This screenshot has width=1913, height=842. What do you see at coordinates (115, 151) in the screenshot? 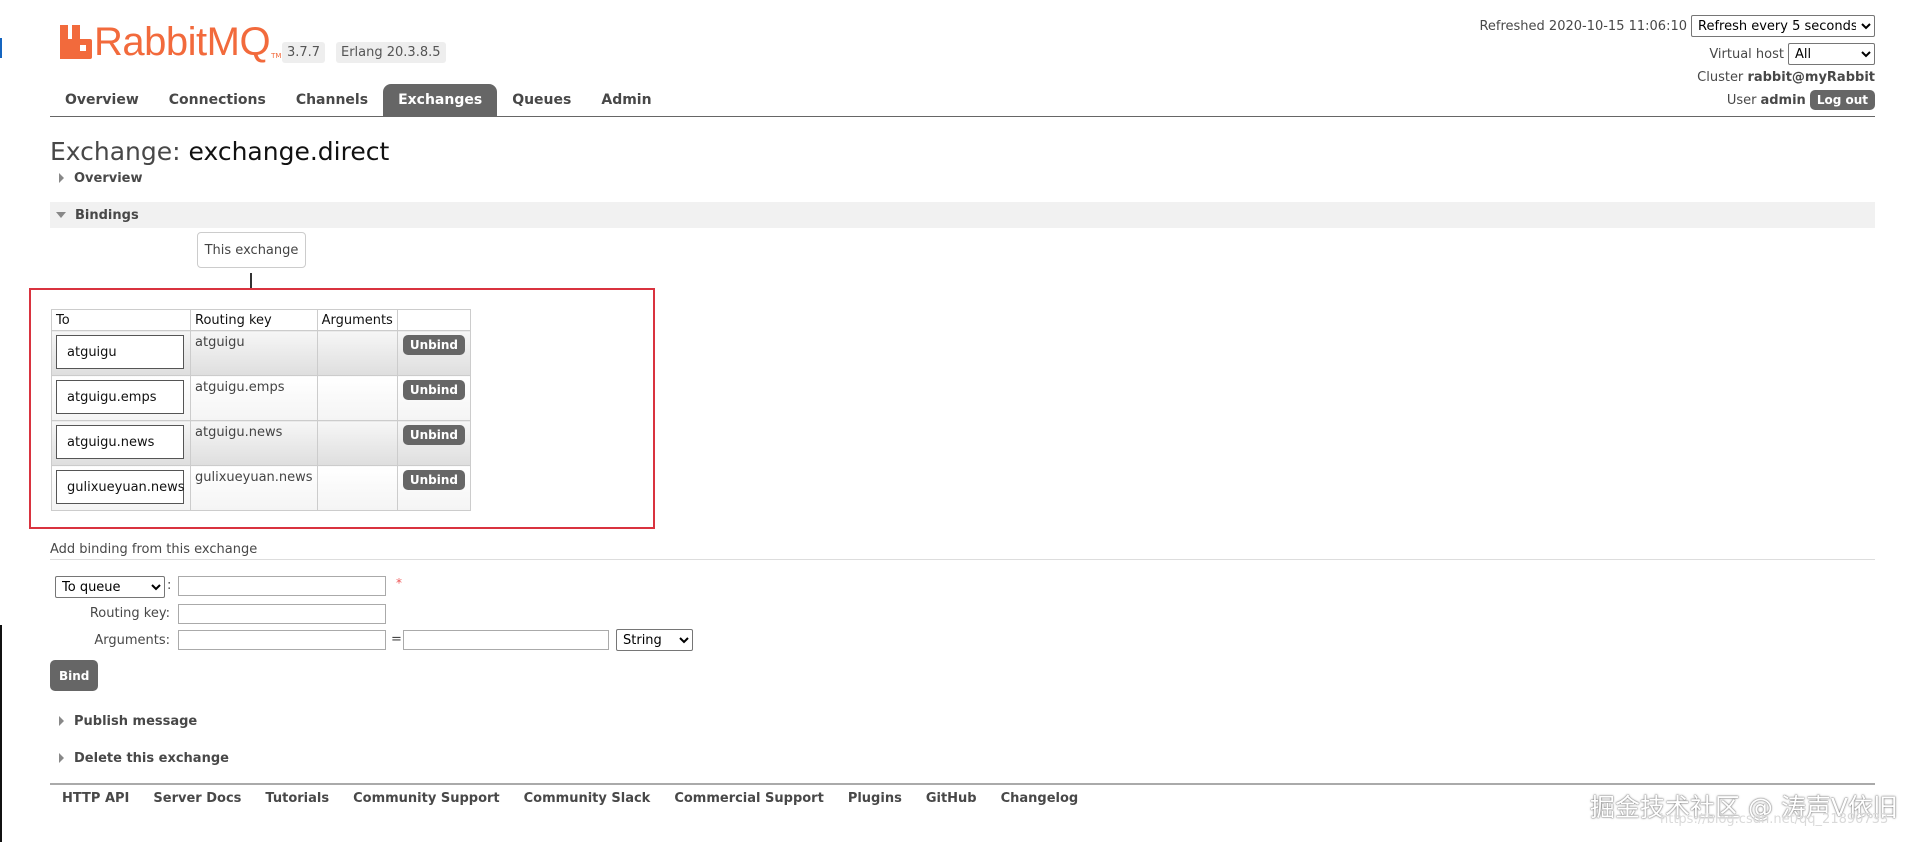
I see `page-title-prefix: Exchange:` at bounding box center [115, 151].